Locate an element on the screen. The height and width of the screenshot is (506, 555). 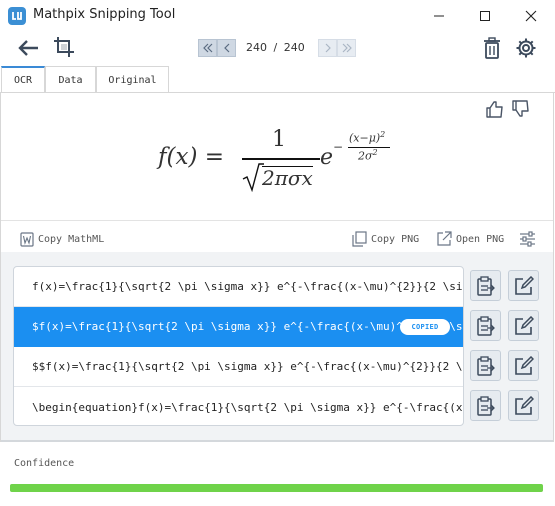
thumbs-up-icon is located at coordinates (494, 109).